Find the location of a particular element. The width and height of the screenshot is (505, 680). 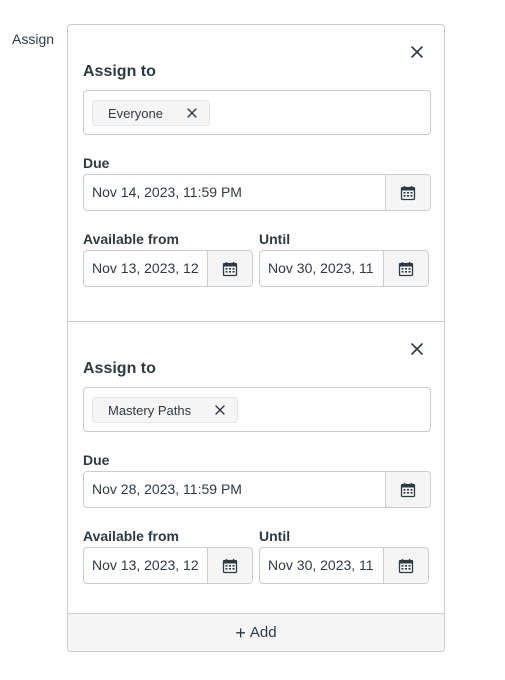

add-button-label: Add is located at coordinates (263, 632).